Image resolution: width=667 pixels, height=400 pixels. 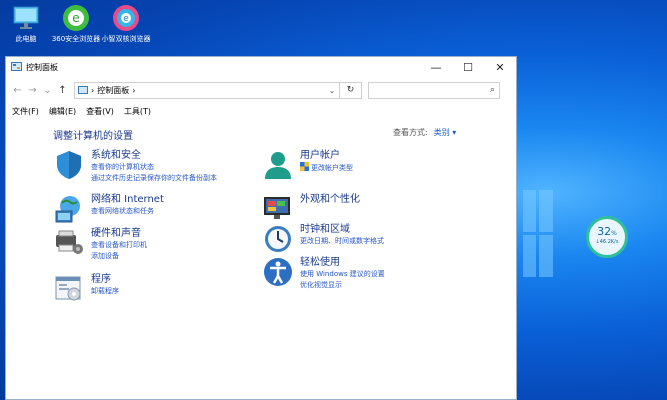 What do you see at coordinates (154, 167) in the screenshot?
I see `category-link: 查看你的计算机状态` at bounding box center [154, 167].